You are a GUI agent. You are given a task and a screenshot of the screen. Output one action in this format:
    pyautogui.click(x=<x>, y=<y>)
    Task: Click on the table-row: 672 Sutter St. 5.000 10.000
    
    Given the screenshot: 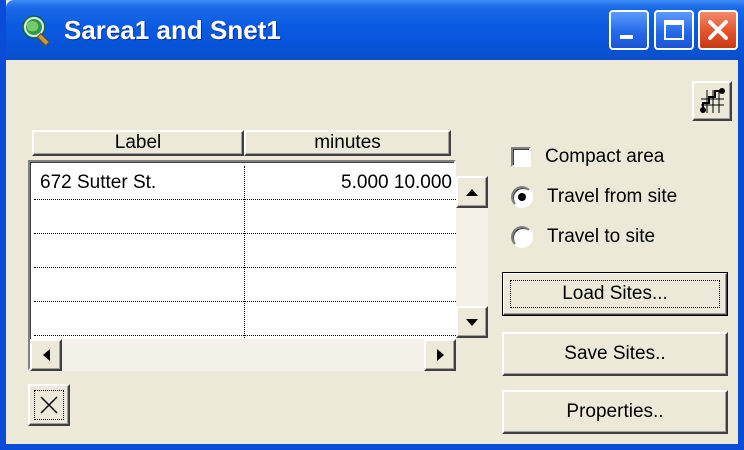 What is the action you would take?
    pyautogui.click(x=254, y=183)
    